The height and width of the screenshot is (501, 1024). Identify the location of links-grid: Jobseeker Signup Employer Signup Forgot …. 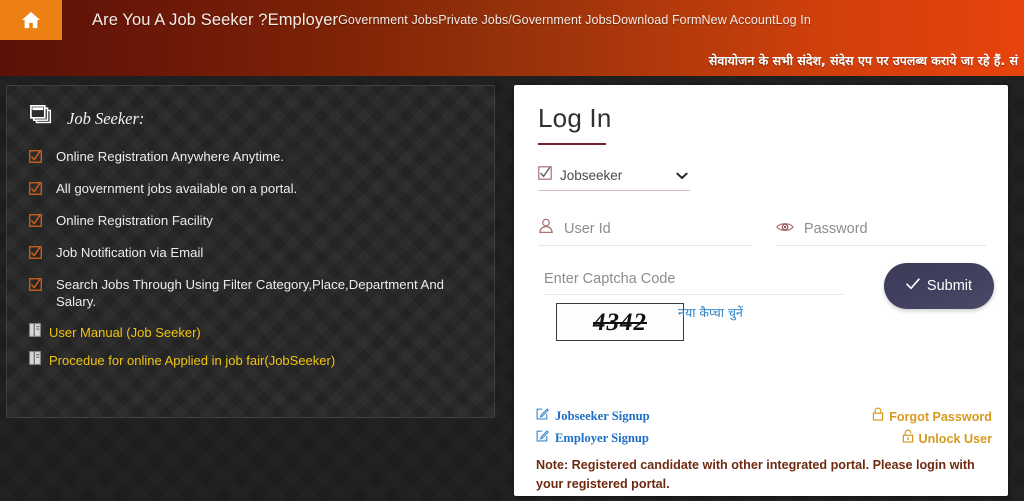
(764, 429).